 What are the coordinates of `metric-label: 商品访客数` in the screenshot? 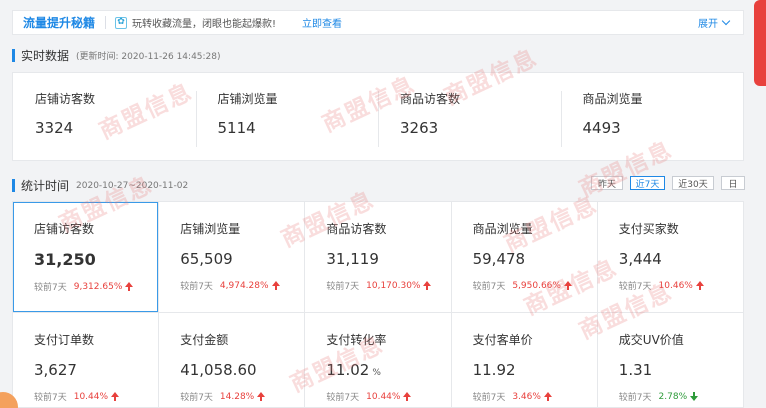 It's located at (430, 99).